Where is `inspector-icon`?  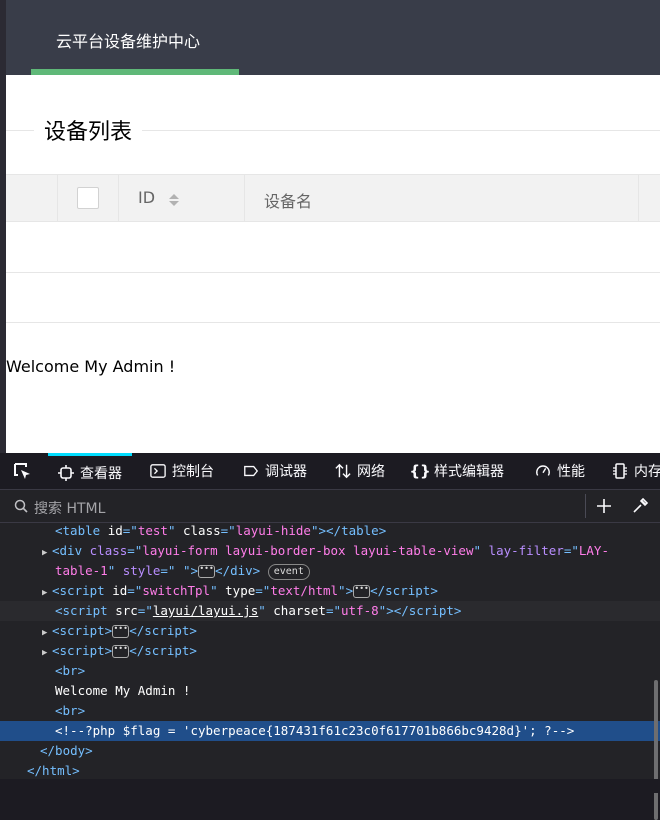
inspector-icon is located at coordinates (66, 472).